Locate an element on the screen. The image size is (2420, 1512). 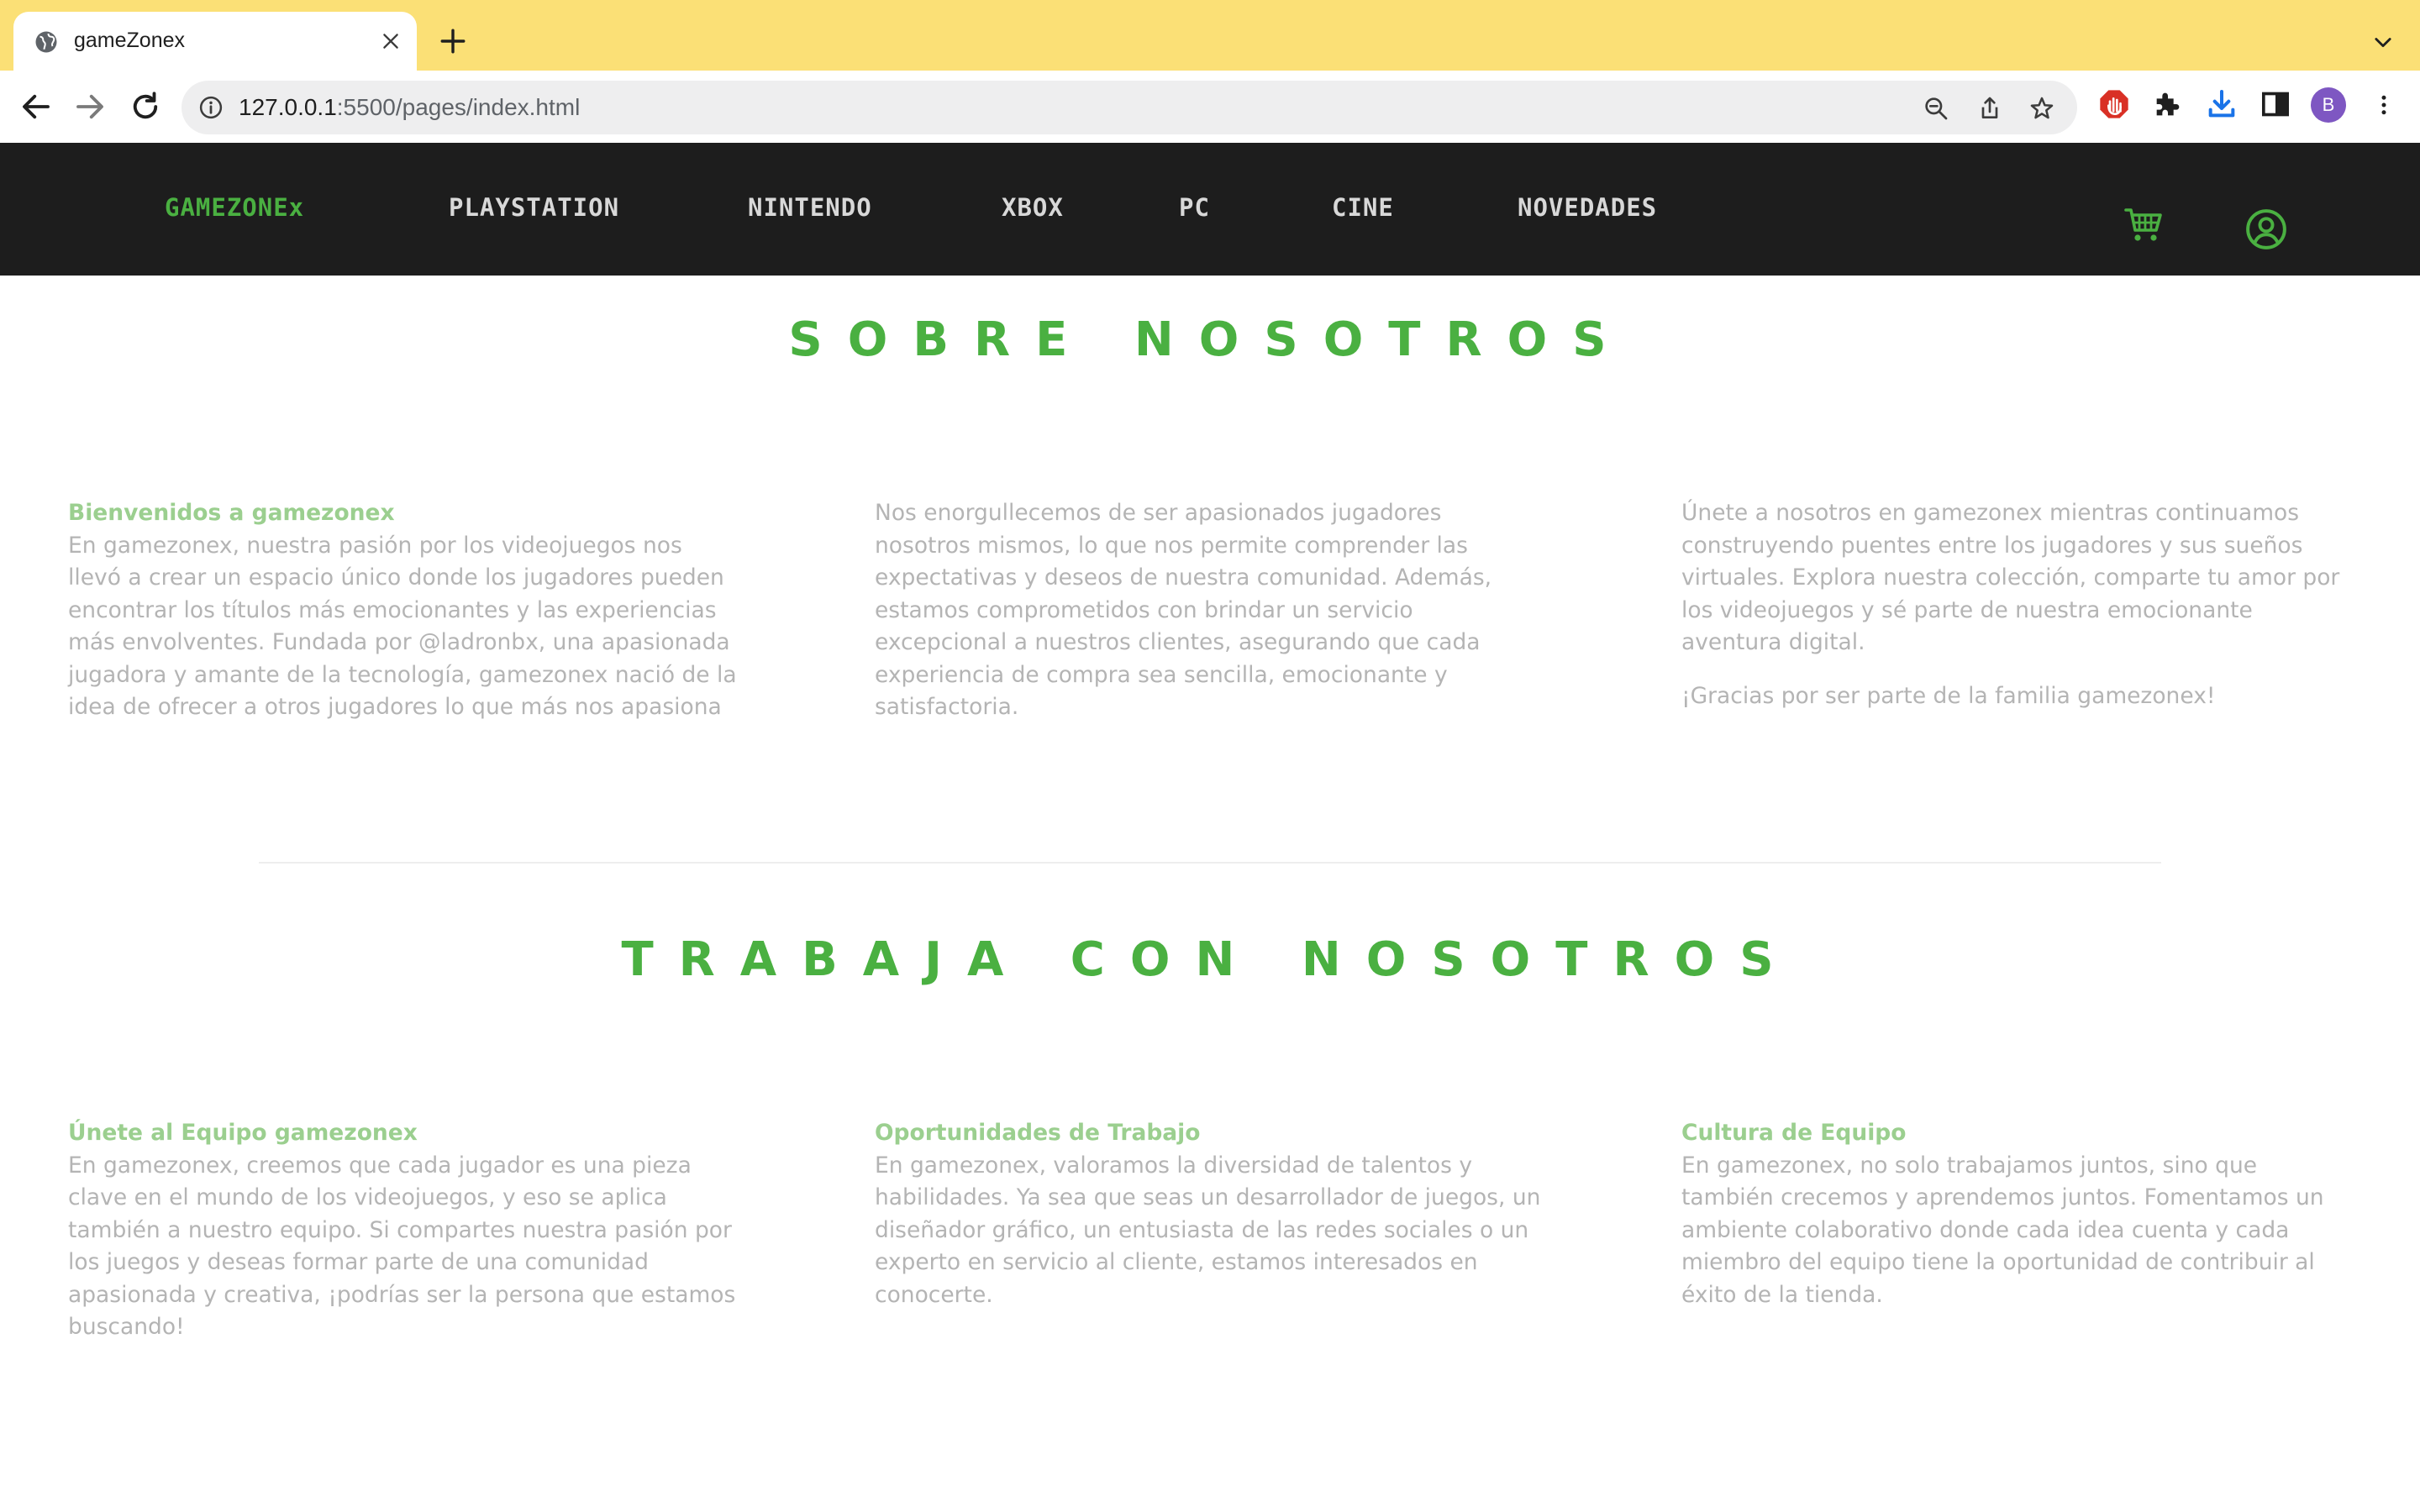
forward-arrow-icon is located at coordinates (90, 106).